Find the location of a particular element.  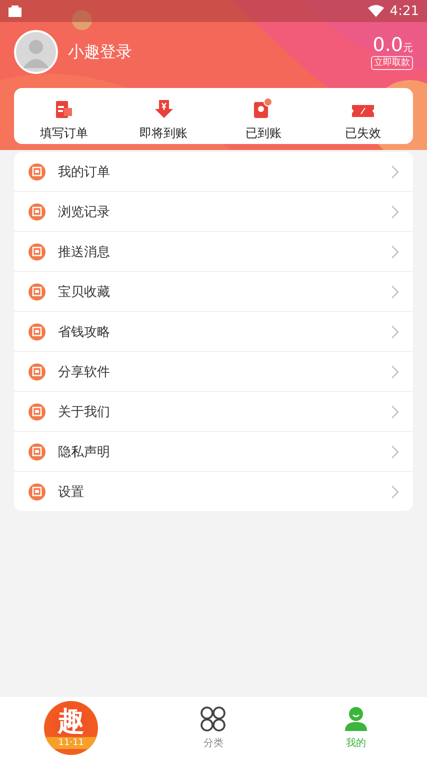

menu-item: 省钱攻略 is located at coordinates (213, 332).